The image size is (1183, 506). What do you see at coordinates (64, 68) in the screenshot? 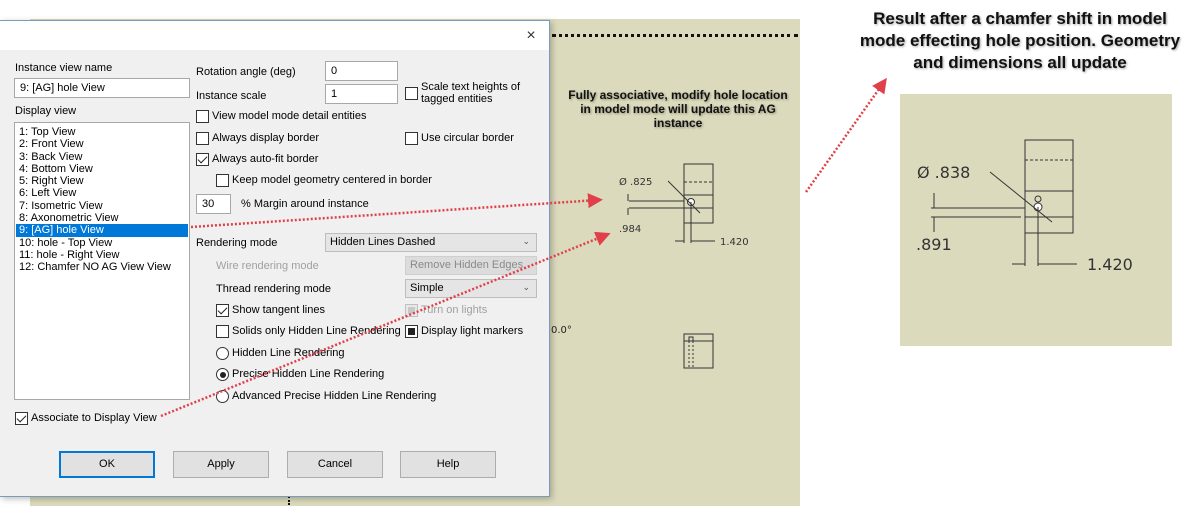
I see `instance-view-name-label: Instance view name` at bounding box center [64, 68].